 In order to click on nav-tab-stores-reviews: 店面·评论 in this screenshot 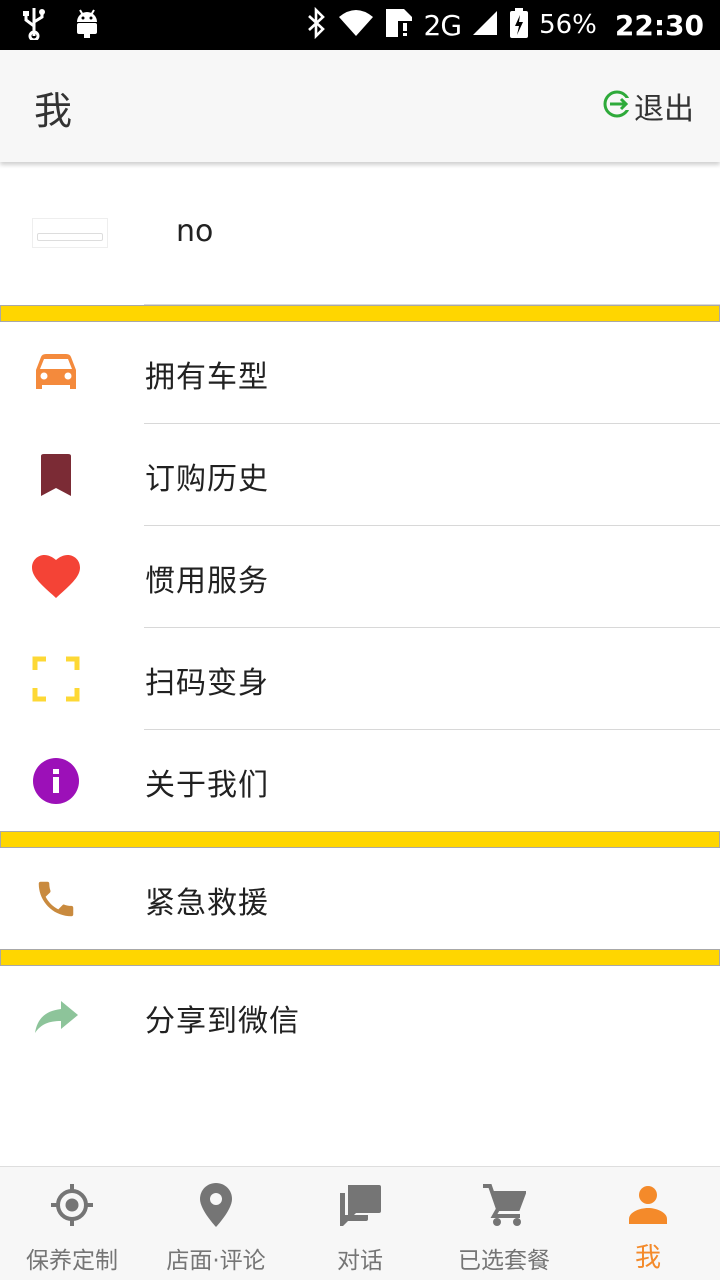, I will do `click(216, 1223)`.